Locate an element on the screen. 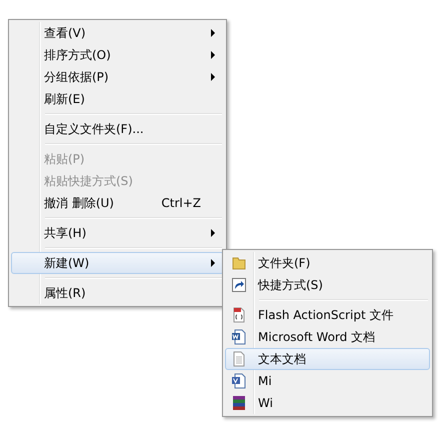  menu-item-label: 快捷方式(S) is located at coordinates (291, 285).